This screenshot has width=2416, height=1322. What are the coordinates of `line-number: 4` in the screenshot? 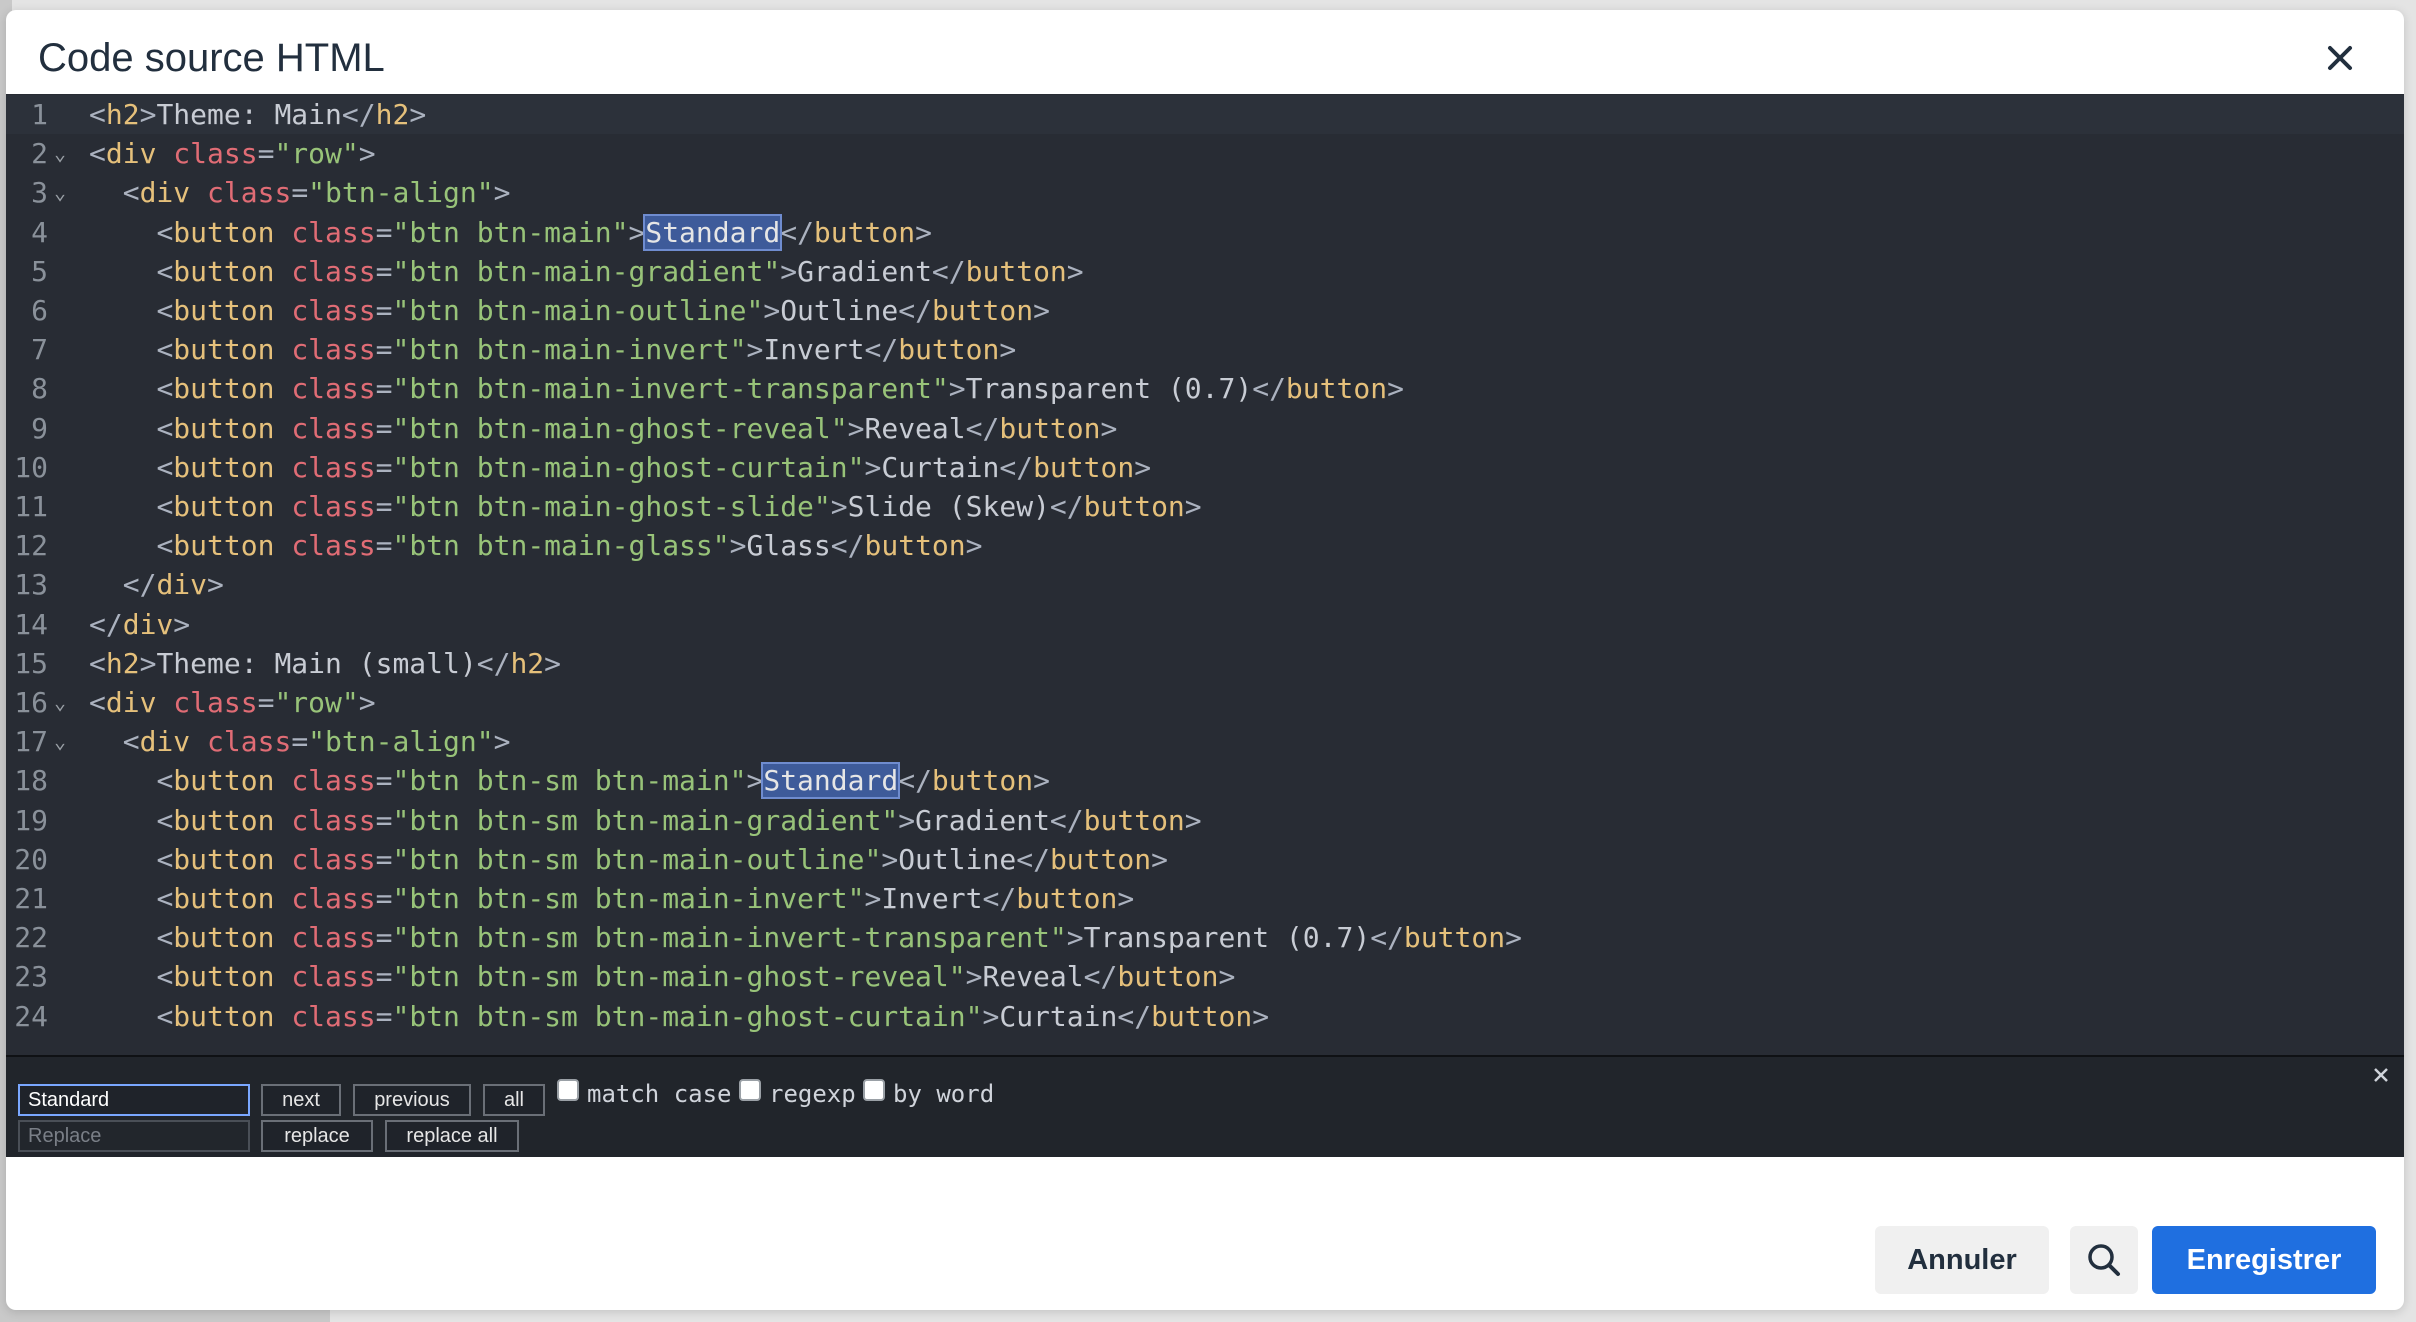 It's located at (39, 232).